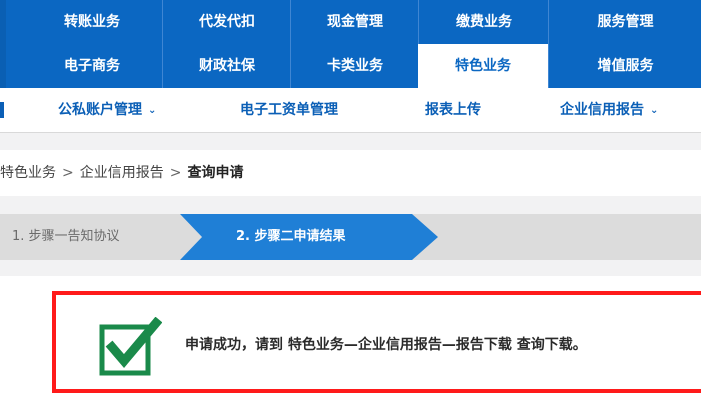 The width and height of the screenshot is (701, 404). I want to click on subnav-item-label: 电子工资单管理, so click(289, 110).